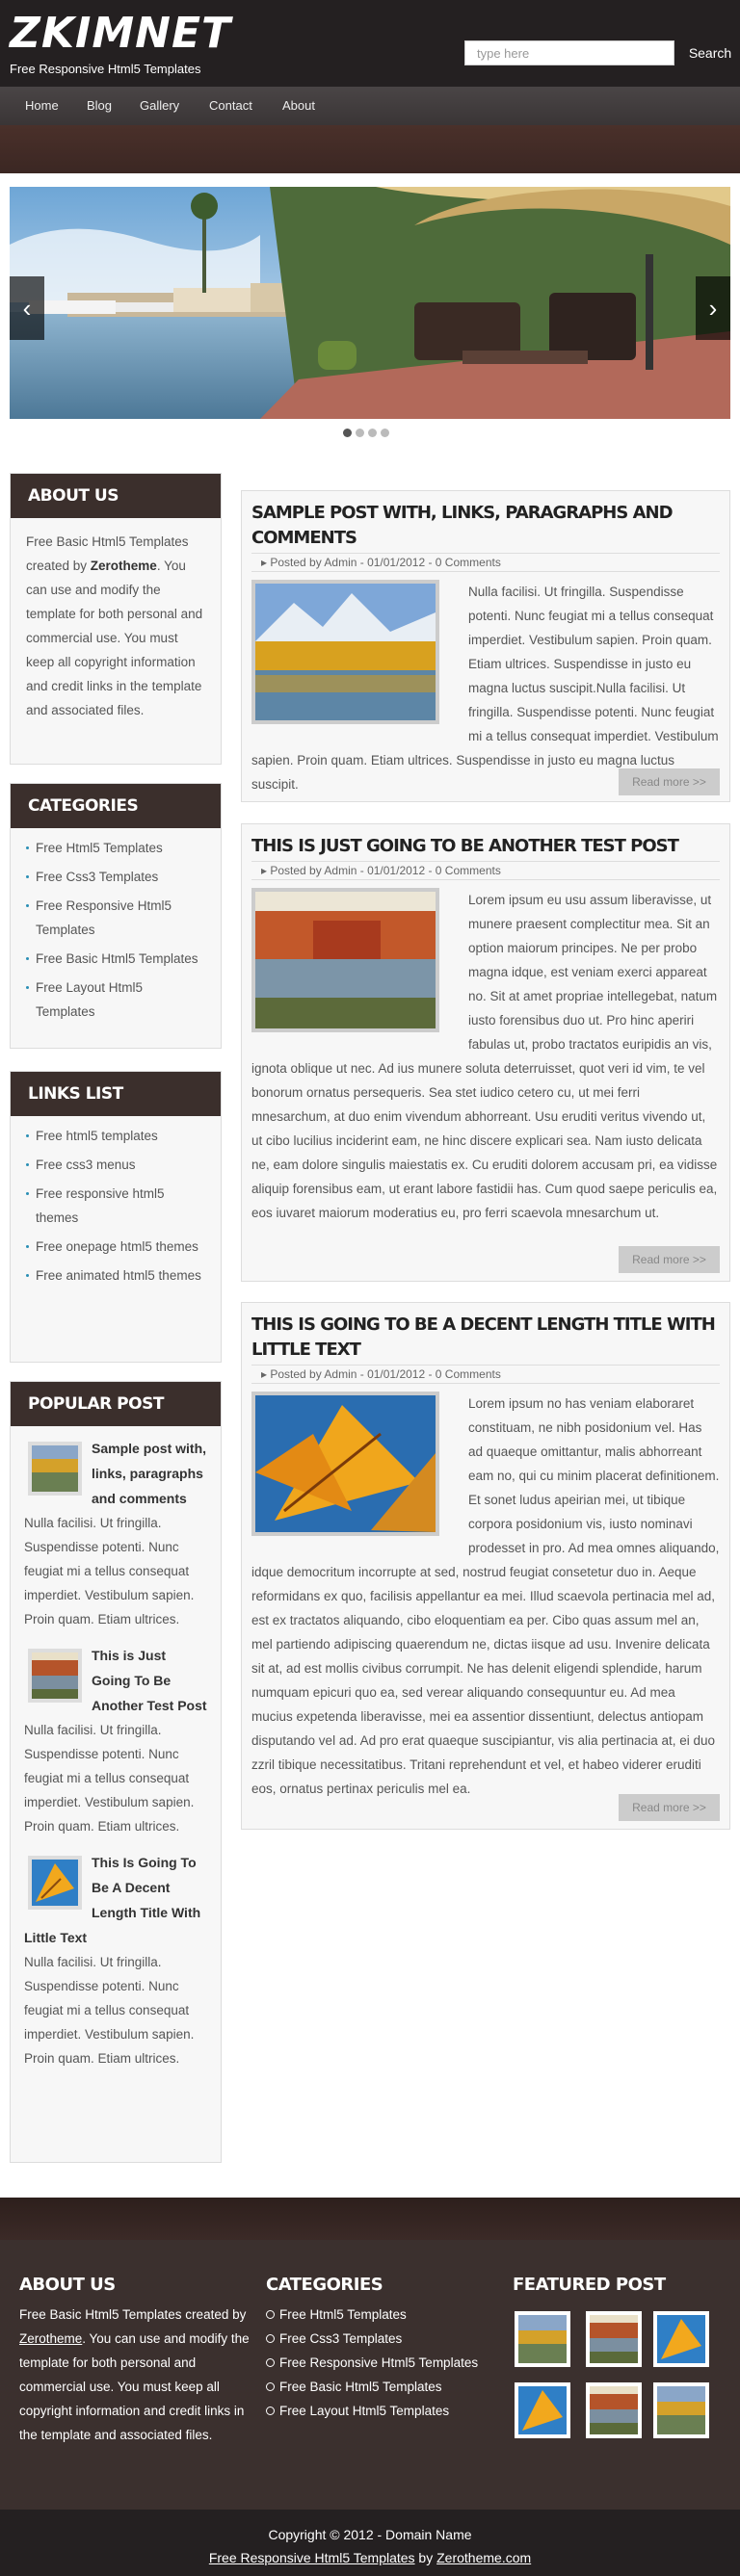  Describe the element at coordinates (312, 2557) in the screenshot. I see `credits-templates-link: Free Responsive Html5 Templates` at that location.